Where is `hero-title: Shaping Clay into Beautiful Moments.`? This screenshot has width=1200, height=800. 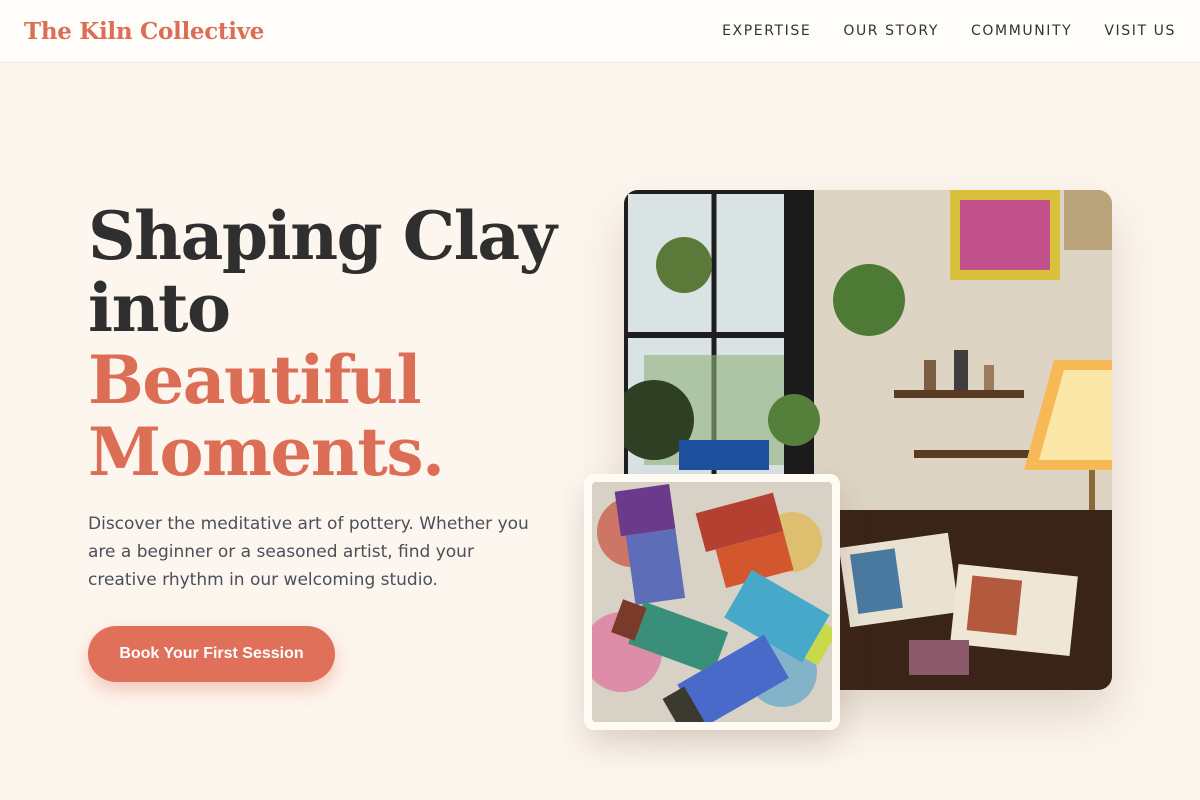
hero-title: Shaping Clay into Beautiful Moments. is located at coordinates (328, 344).